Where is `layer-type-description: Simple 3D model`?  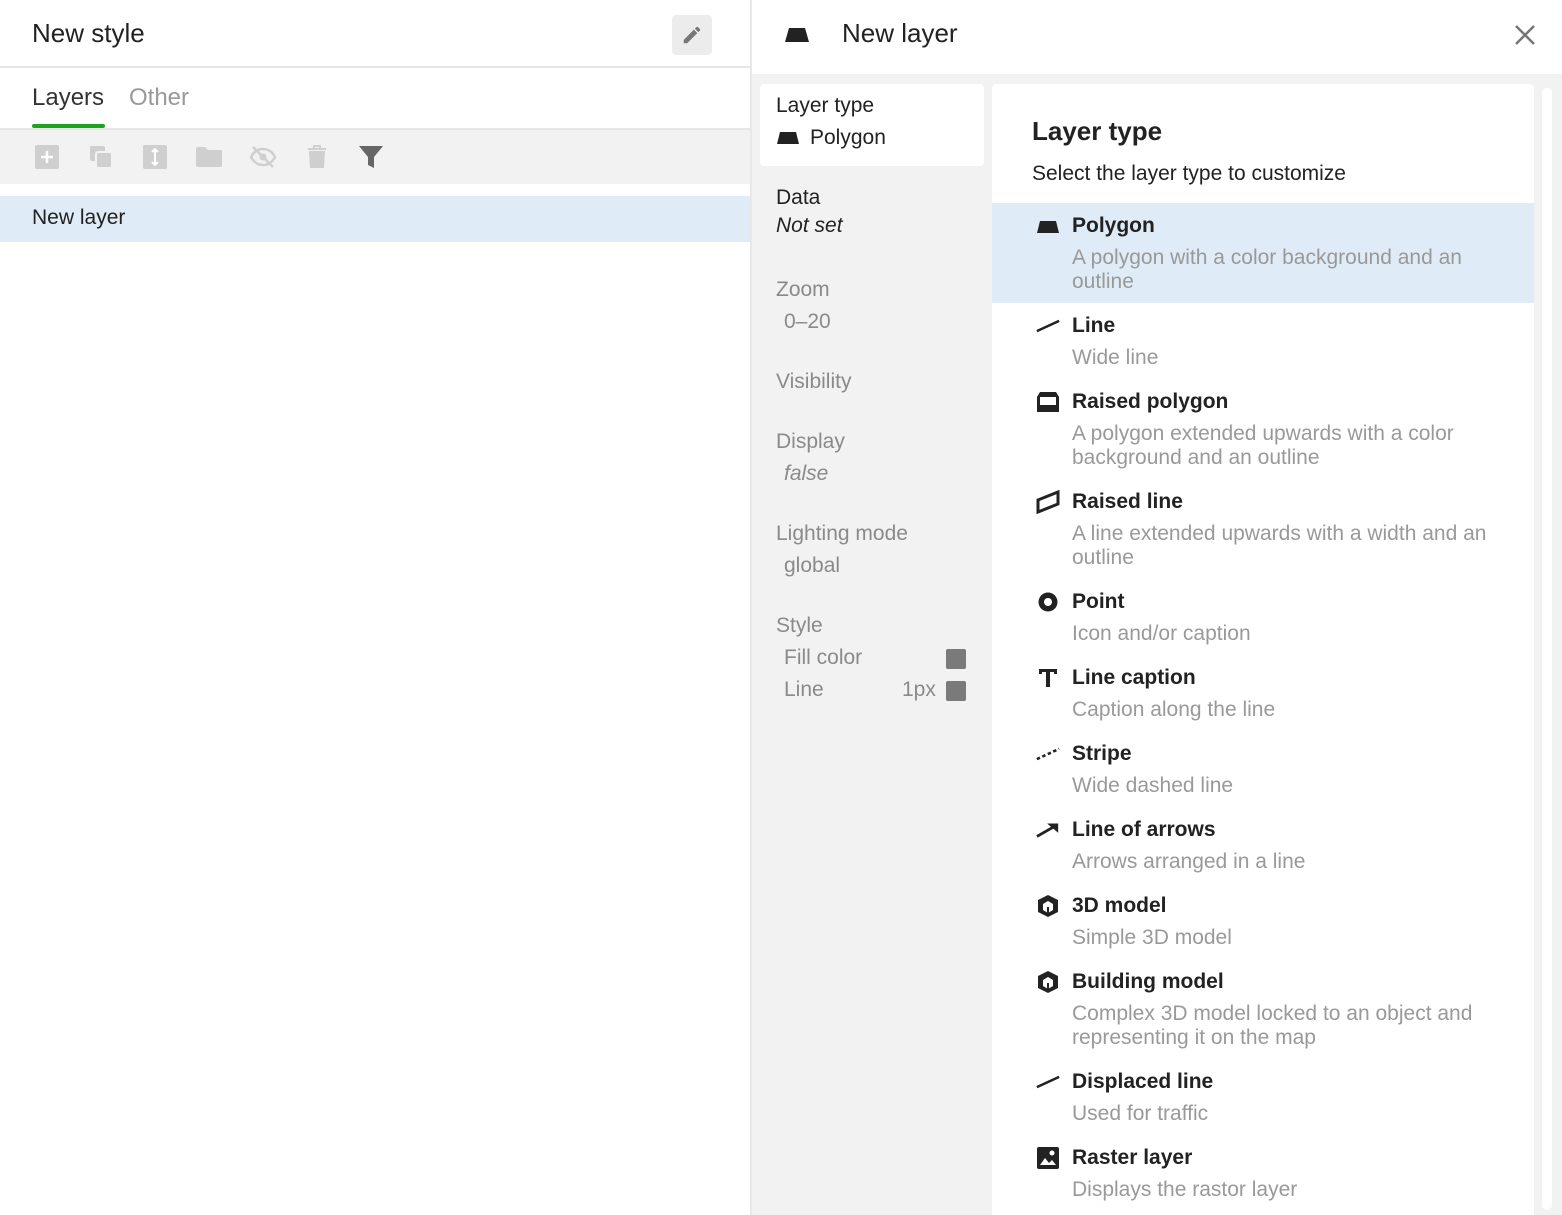
layer-type-description: Simple 3D model is located at coordinates (1152, 937).